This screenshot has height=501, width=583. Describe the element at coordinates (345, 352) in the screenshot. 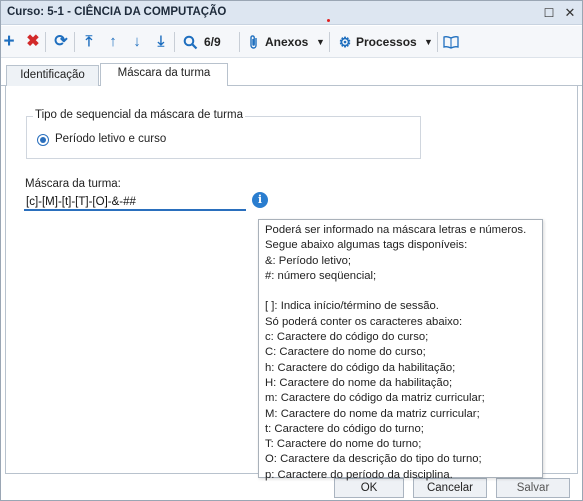

I see `tooltip-line: C: Caractere do nome do curso;` at that location.